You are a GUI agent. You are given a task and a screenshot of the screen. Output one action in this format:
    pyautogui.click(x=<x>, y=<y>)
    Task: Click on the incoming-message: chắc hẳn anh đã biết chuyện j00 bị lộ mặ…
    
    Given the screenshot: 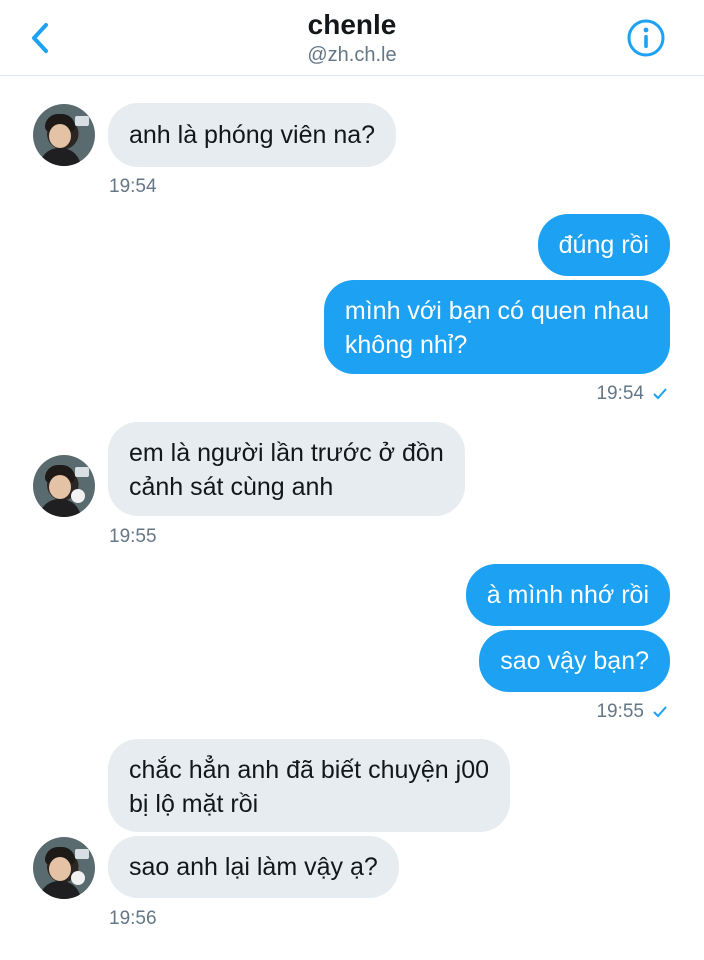 What is the action you would take?
    pyautogui.click(x=309, y=785)
    